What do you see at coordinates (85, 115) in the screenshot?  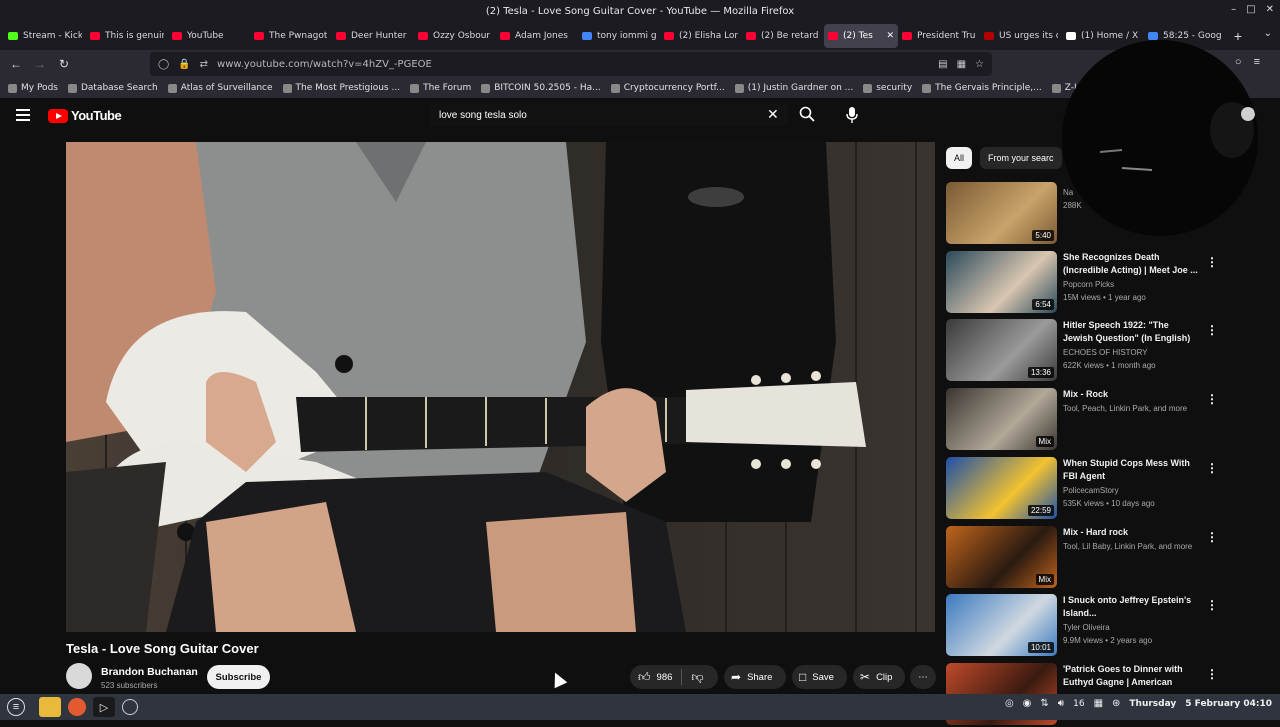 I see `youtube-logo: YouTube` at bounding box center [85, 115].